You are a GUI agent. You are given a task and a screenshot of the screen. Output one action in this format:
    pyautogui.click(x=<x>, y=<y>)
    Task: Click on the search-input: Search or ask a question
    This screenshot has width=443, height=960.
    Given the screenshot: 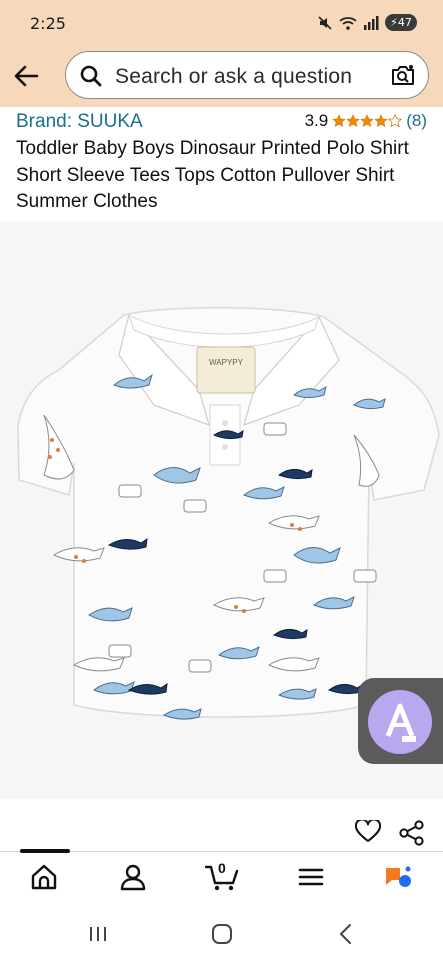 What is the action you would take?
    pyautogui.click(x=247, y=75)
    